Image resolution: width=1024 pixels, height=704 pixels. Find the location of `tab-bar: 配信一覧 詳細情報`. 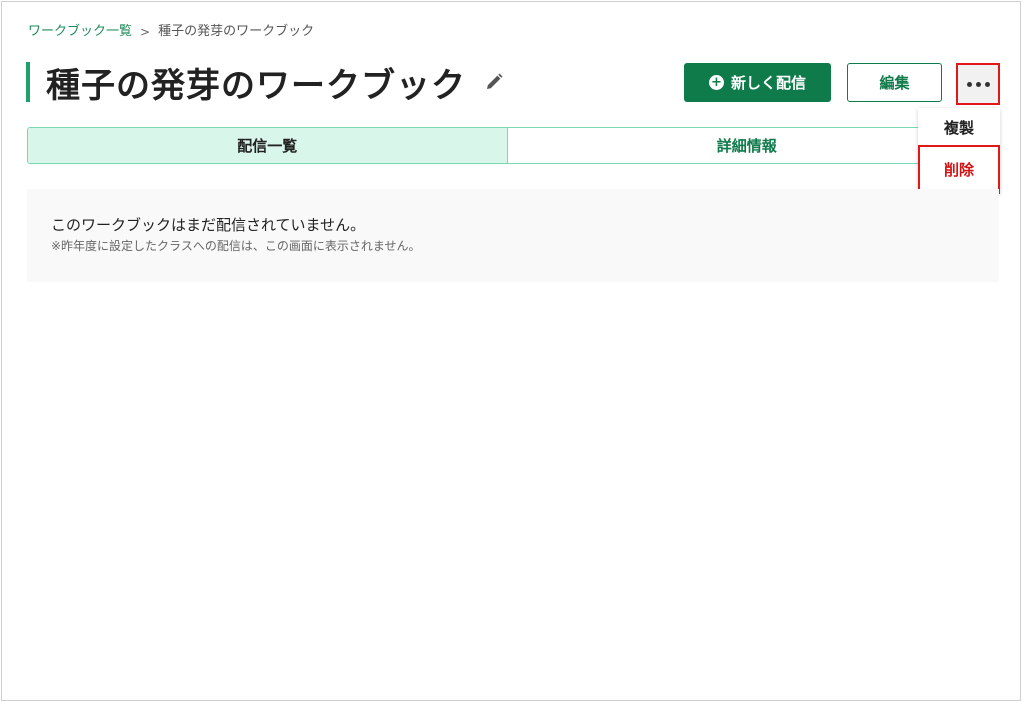

tab-bar: 配信一覧 詳細情報 is located at coordinates (507, 145).